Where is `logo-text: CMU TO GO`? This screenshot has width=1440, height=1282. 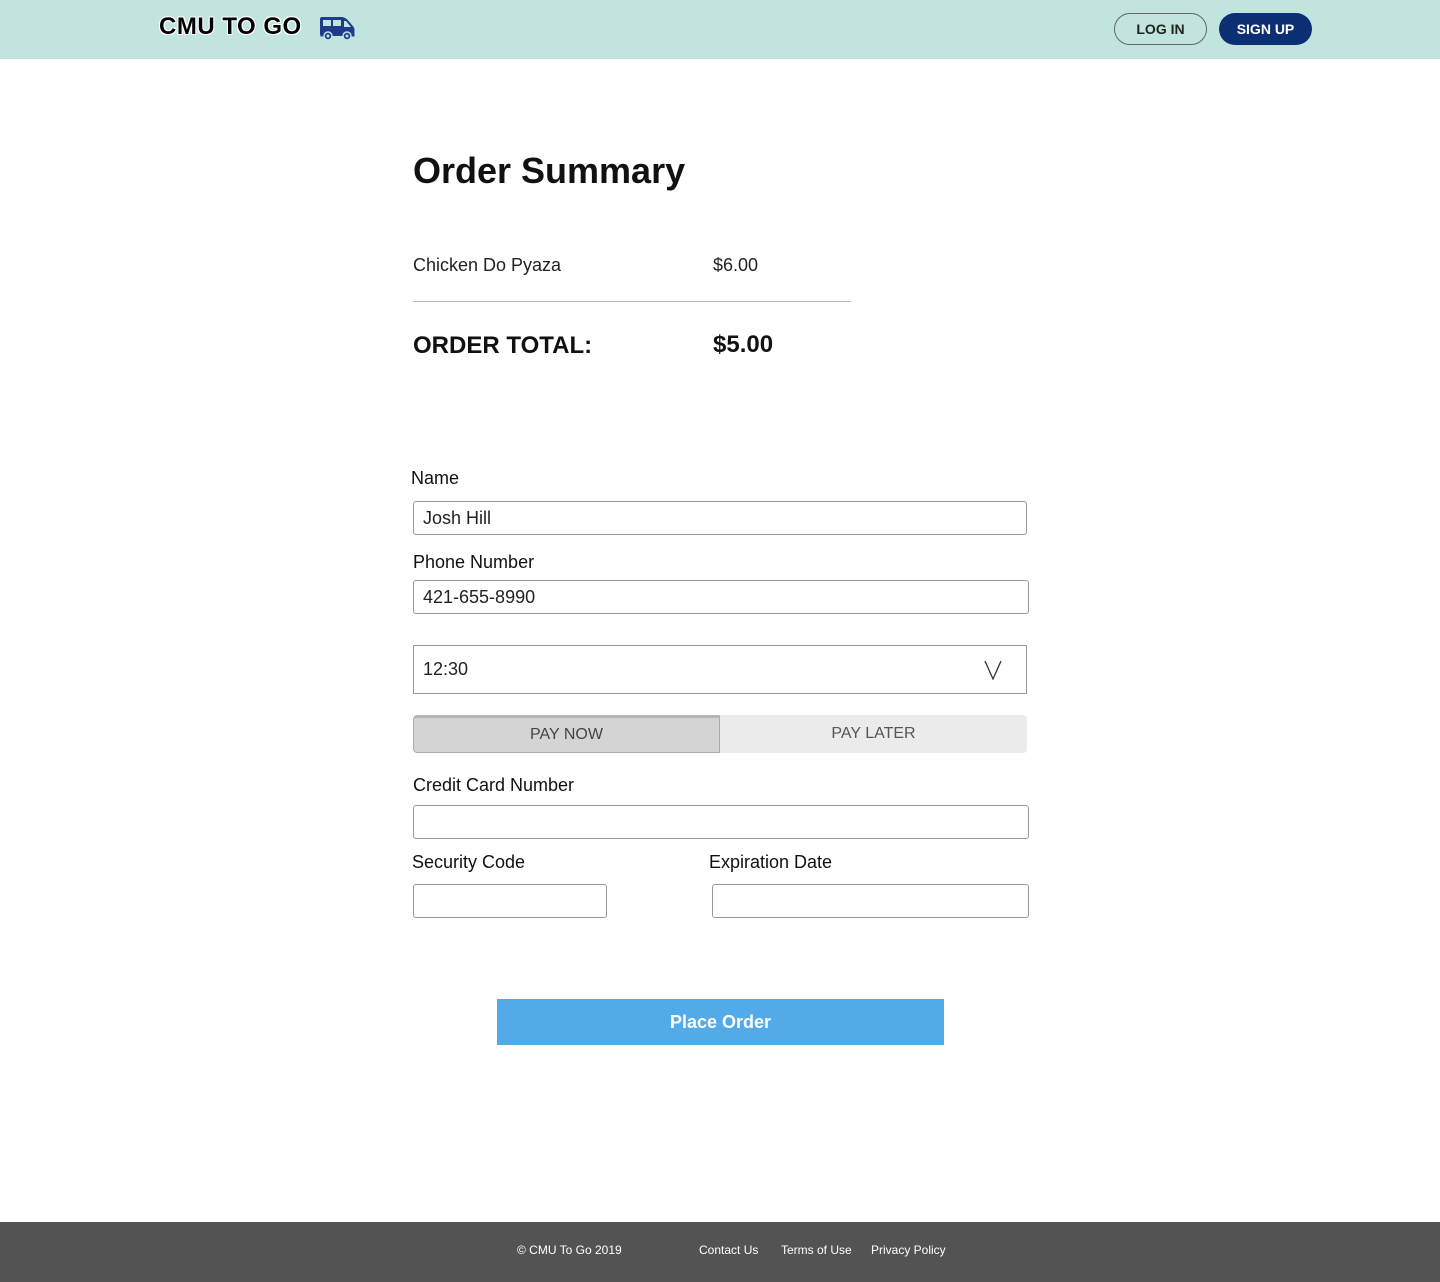
logo-text: CMU TO GO is located at coordinates (230, 27).